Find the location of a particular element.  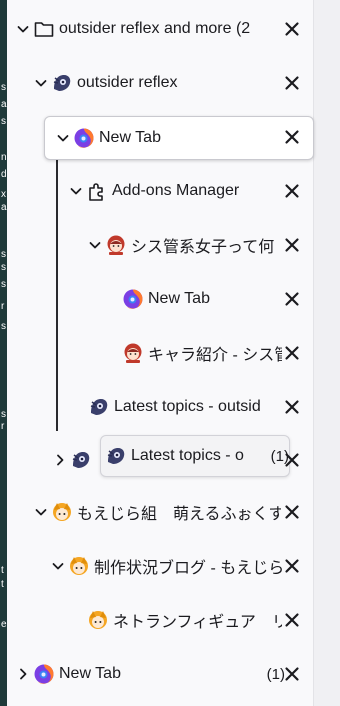

edge-glyph: n is located at coordinates (4, 157).